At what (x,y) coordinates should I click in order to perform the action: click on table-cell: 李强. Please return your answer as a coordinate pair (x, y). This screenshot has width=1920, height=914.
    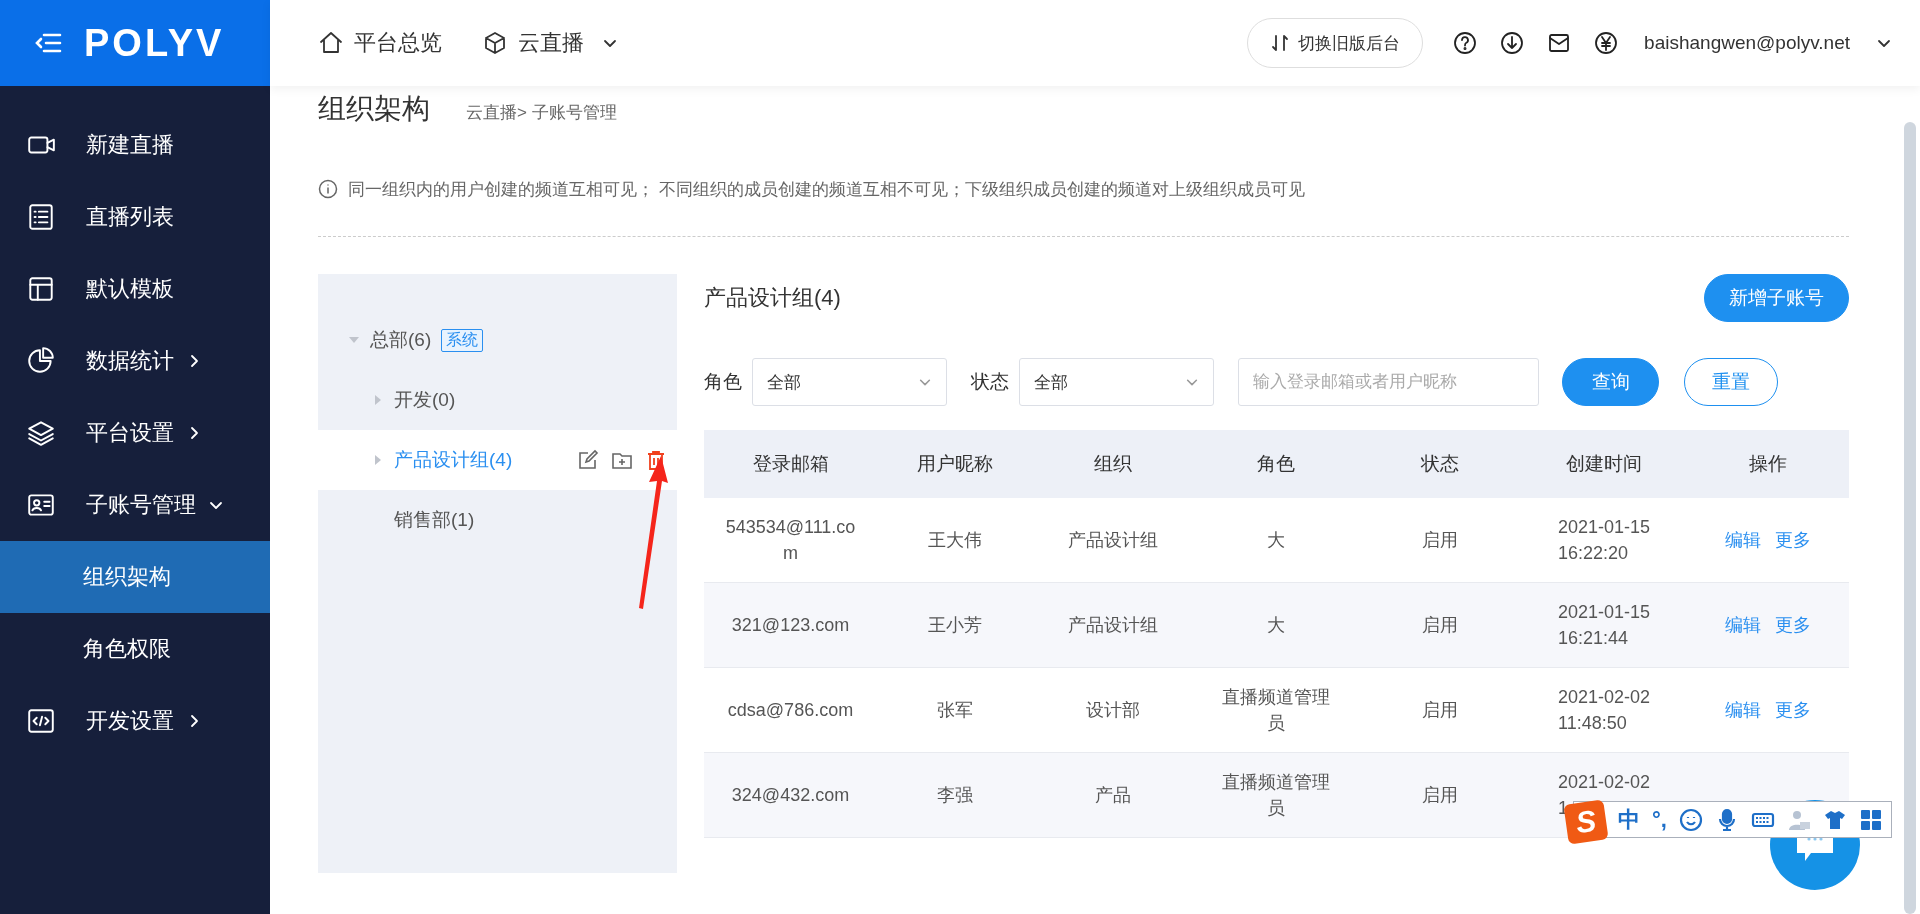
    Looking at the image, I should click on (954, 795).